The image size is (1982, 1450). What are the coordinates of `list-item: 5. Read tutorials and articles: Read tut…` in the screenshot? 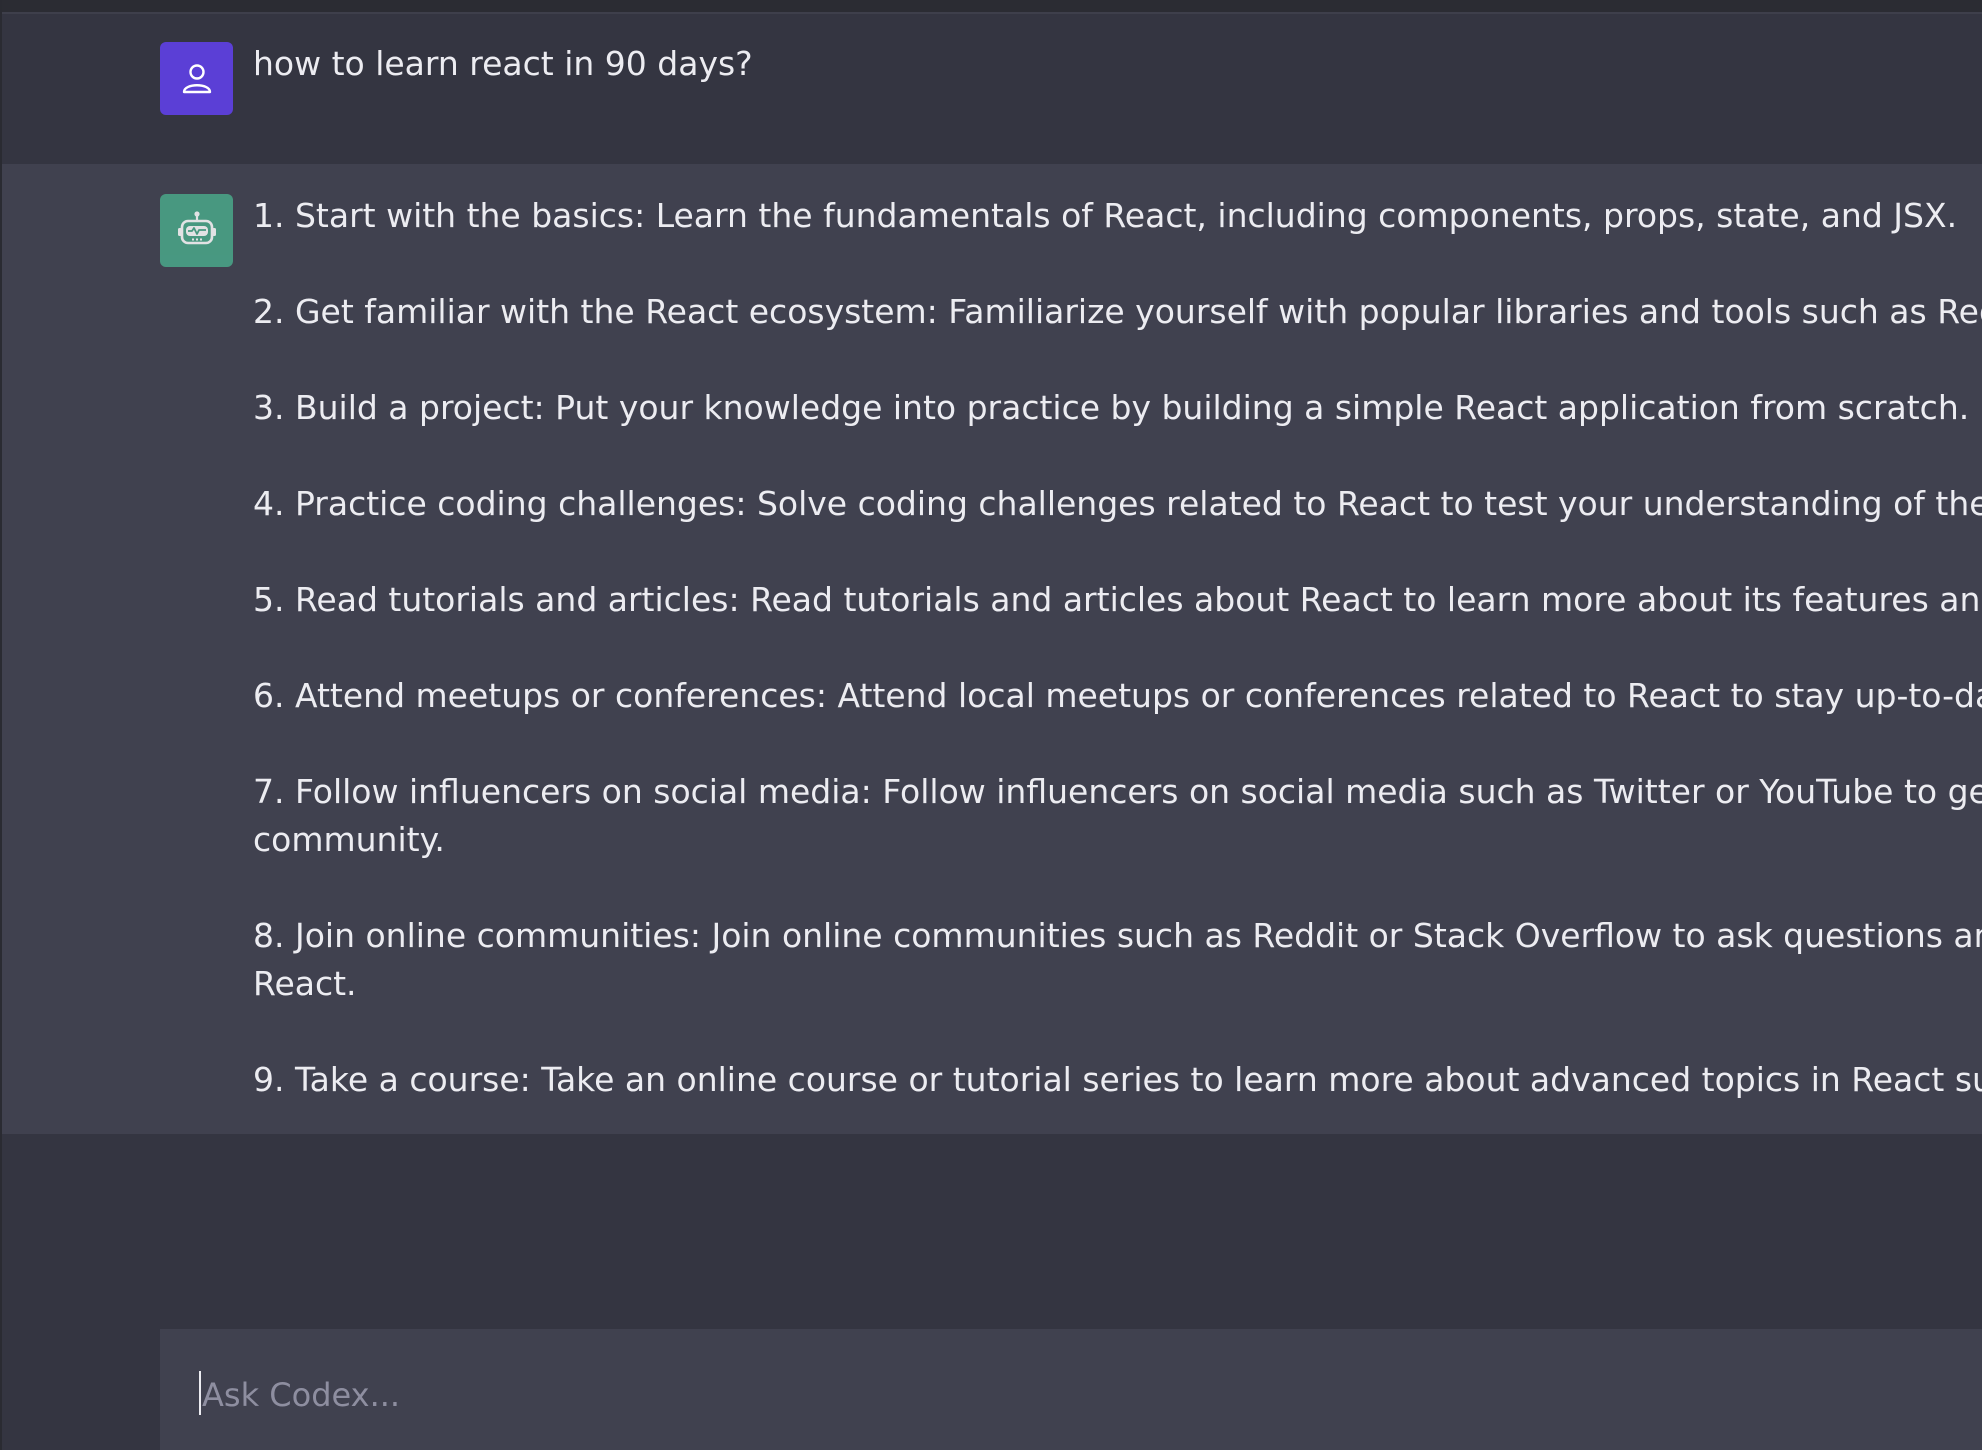 It's located at (1117, 600).